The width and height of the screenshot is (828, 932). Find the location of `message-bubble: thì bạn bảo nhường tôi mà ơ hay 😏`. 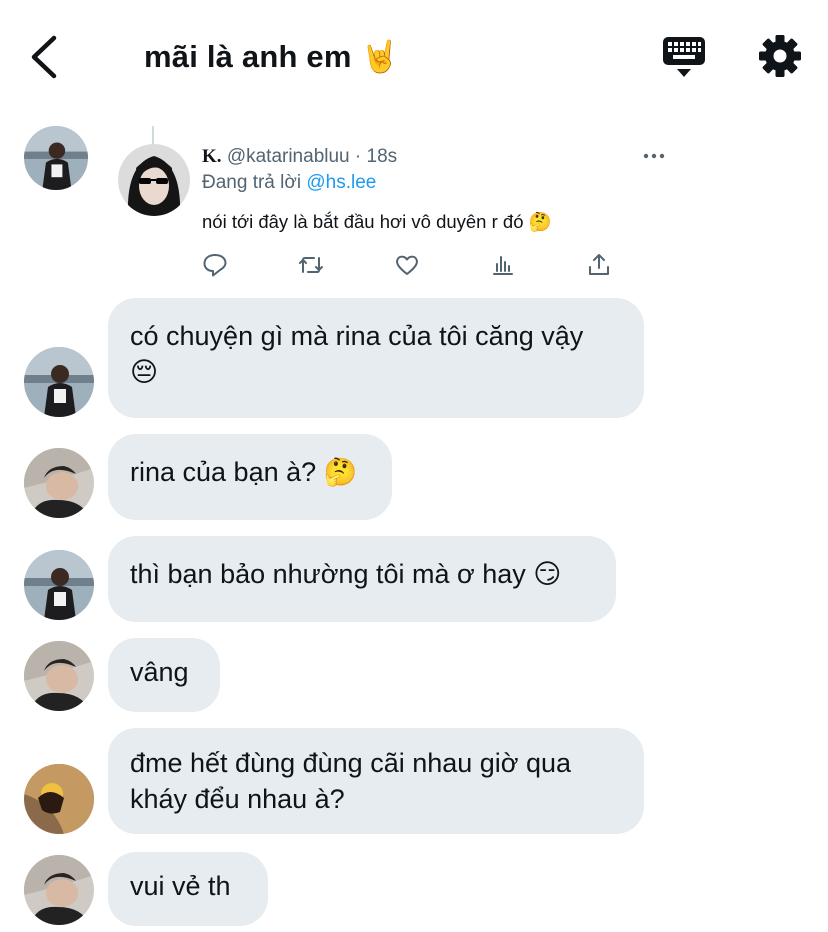

message-bubble: thì bạn bảo nhường tôi mà ơ hay 😏 is located at coordinates (362, 579).